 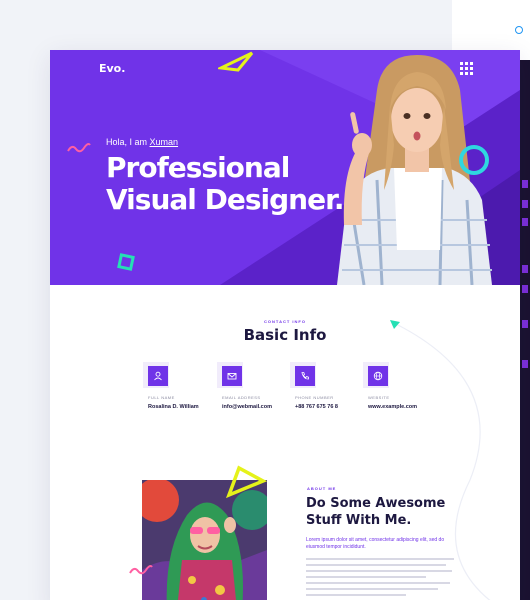 What do you see at coordinates (335, 407) in the screenshot?
I see `info-value: +88 767 675 76 8` at bounding box center [335, 407].